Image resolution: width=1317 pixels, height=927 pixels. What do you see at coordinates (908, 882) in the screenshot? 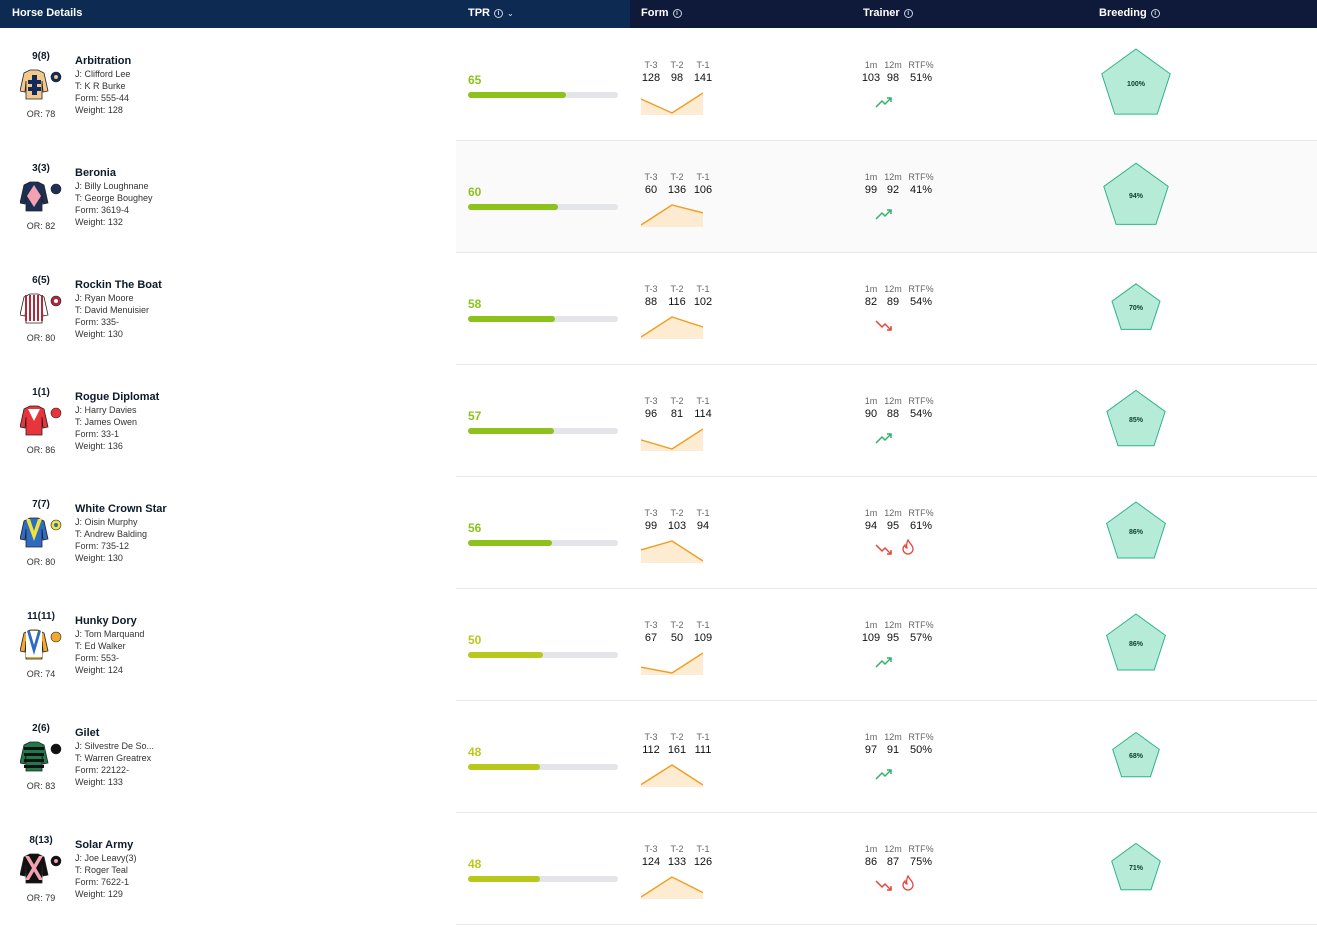
I see `hot-trainer-fire-icon` at bounding box center [908, 882].